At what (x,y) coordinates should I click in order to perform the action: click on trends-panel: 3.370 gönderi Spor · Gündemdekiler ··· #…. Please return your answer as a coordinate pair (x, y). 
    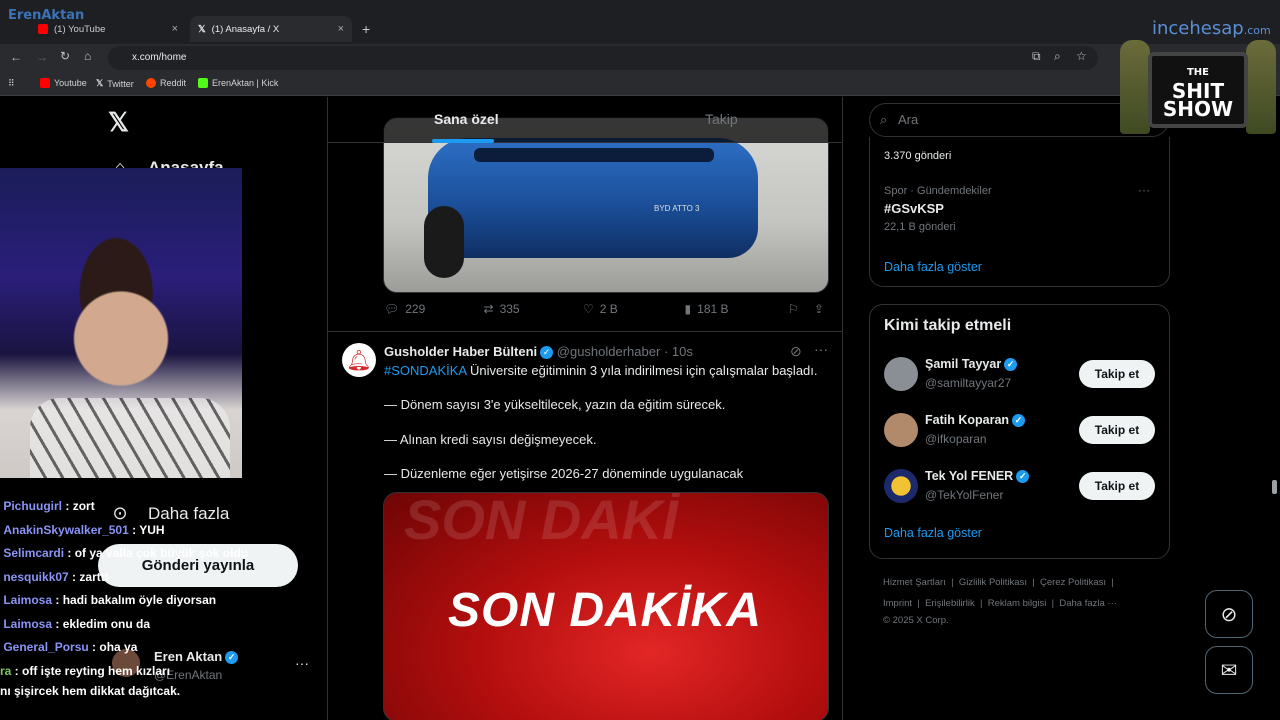
    Looking at the image, I should click on (1019, 212).